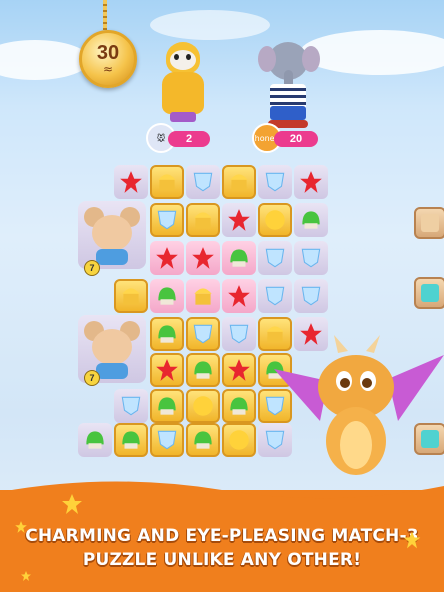 This screenshot has height=592, width=444. What do you see at coordinates (183, 85) in the screenshot?
I see `cat-character` at bounding box center [183, 85].